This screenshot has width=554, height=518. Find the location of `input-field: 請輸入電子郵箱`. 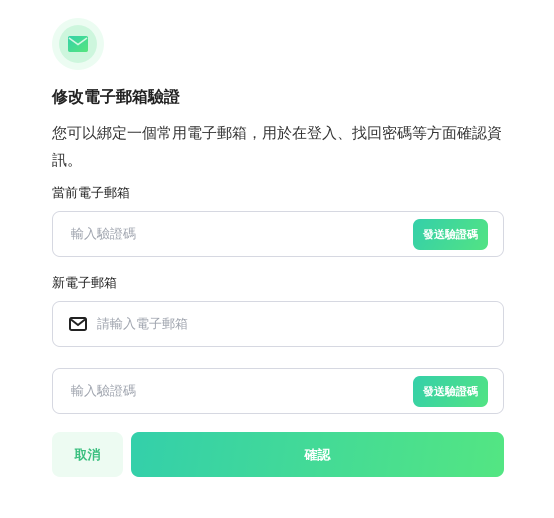

input-field: 請輸入電子郵箱 is located at coordinates (278, 324).